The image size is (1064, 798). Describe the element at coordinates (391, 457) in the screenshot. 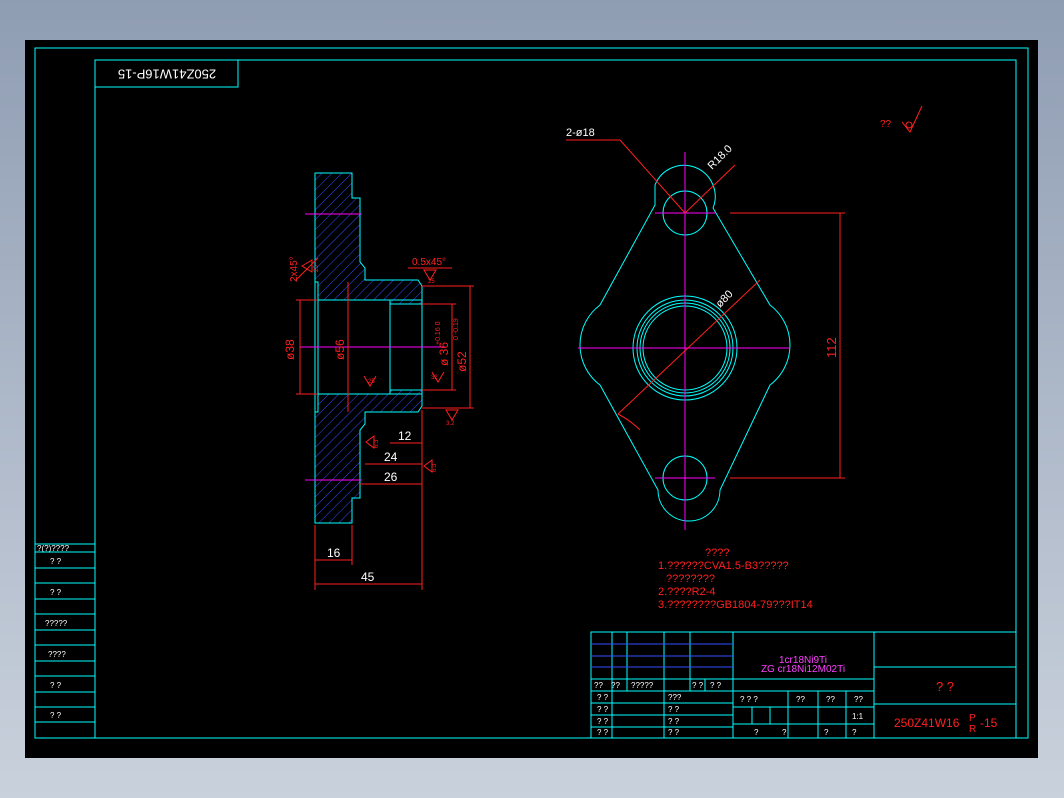

I see `dim-24: 24` at that location.